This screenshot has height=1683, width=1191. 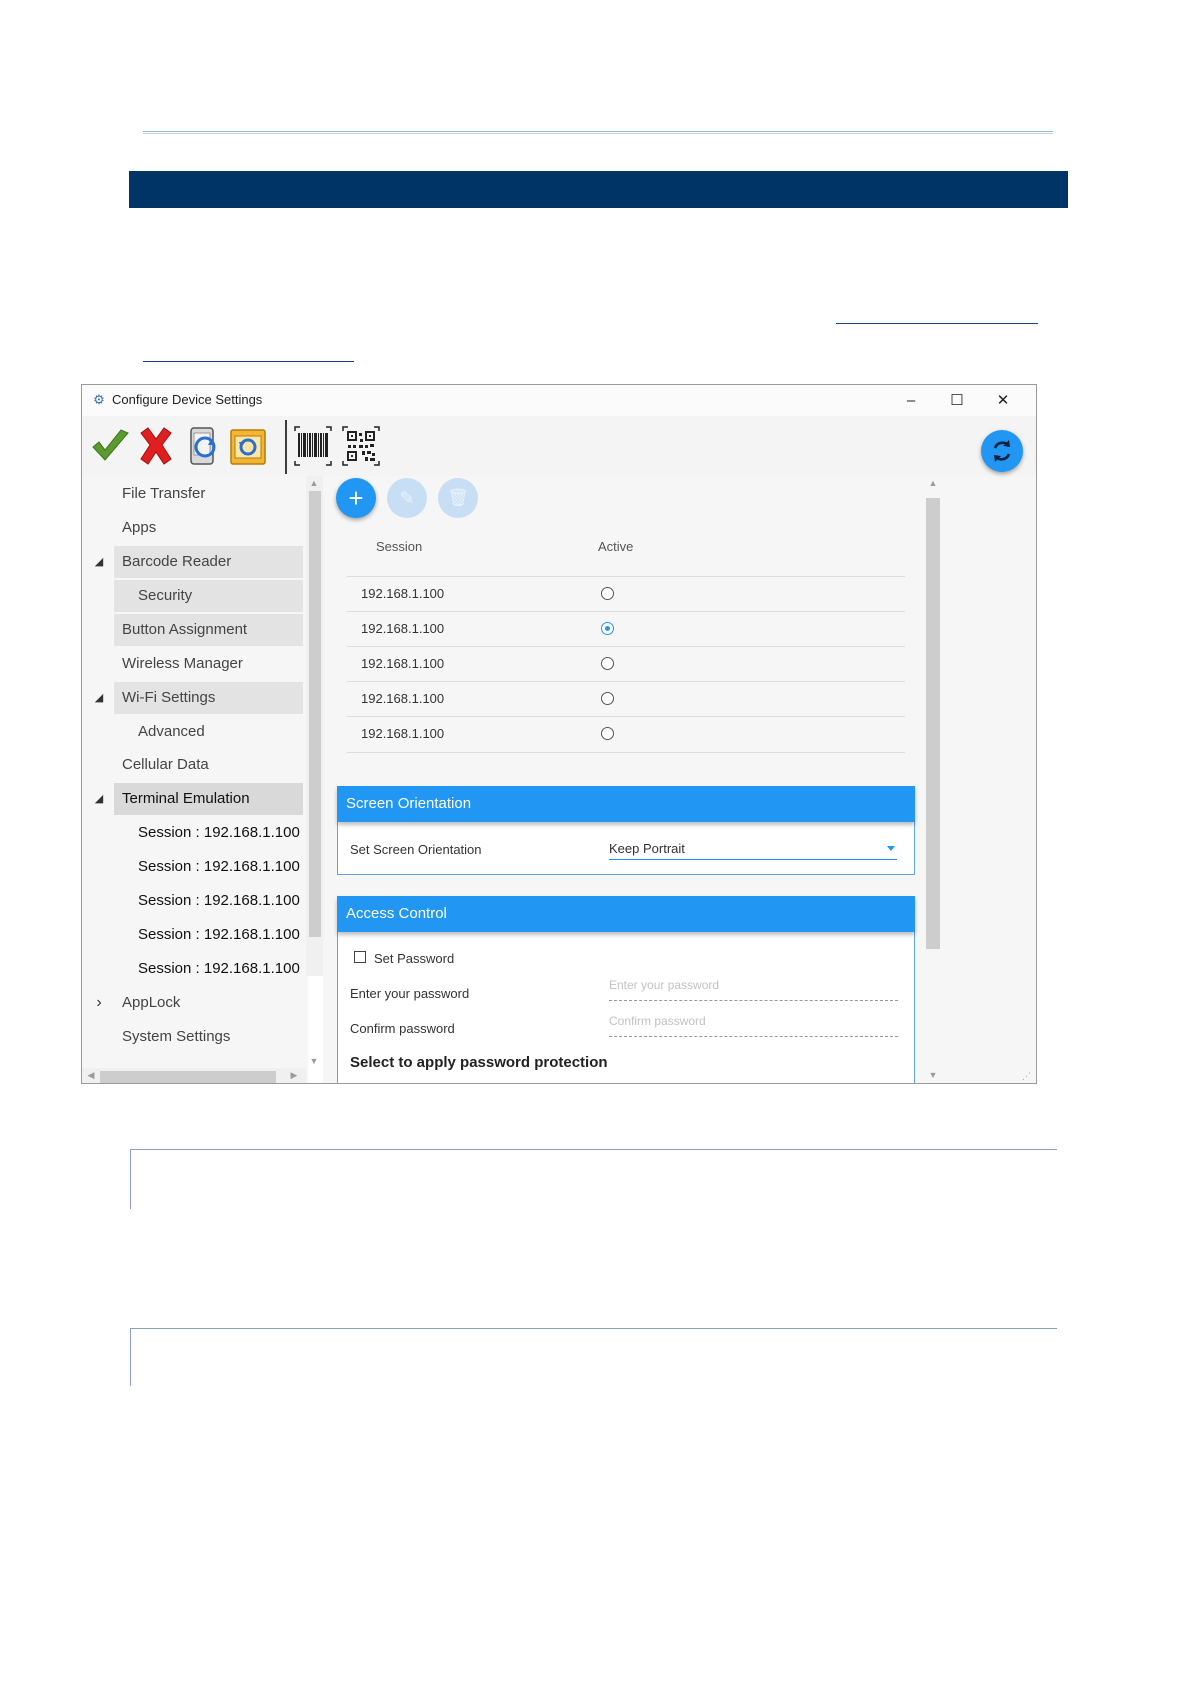 What do you see at coordinates (1003, 400) in the screenshot?
I see `close-button: ✕` at bounding box center [1003, 400].